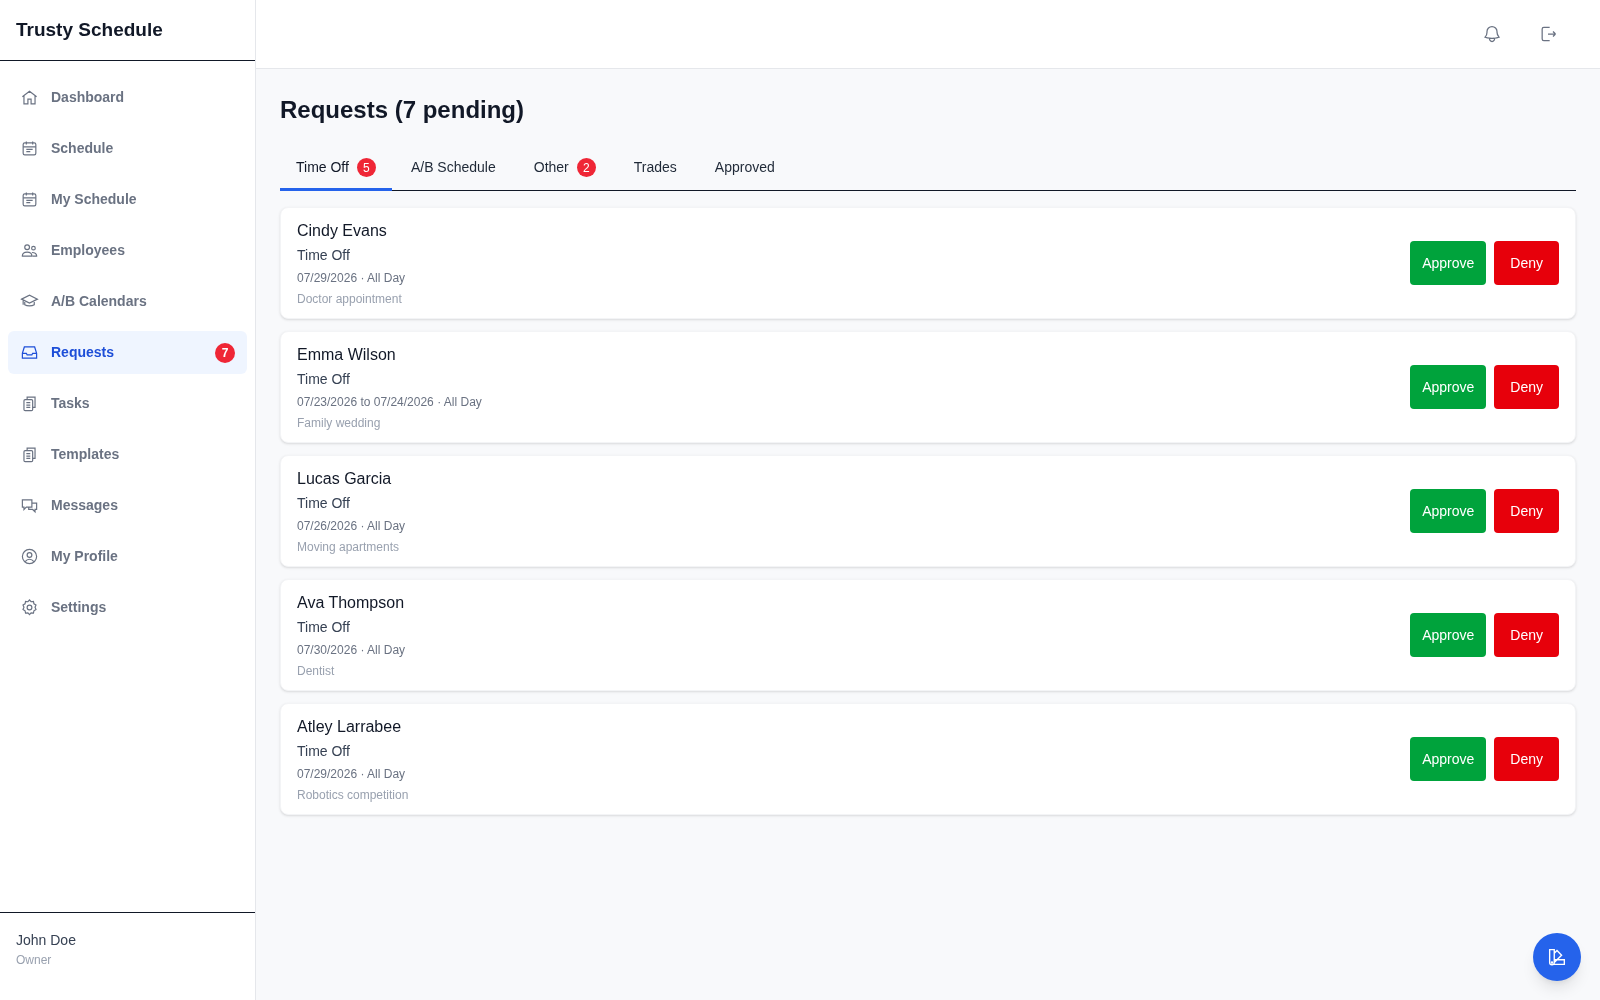 This screenshot has width=1600, height=1000. I want to click on page-title: Requests (7 pending), so click(403, 110).